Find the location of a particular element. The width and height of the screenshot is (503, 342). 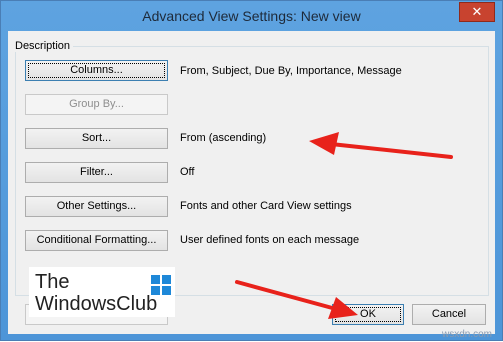

arrow-to-sort-icon is located at coordinates (381, 145).